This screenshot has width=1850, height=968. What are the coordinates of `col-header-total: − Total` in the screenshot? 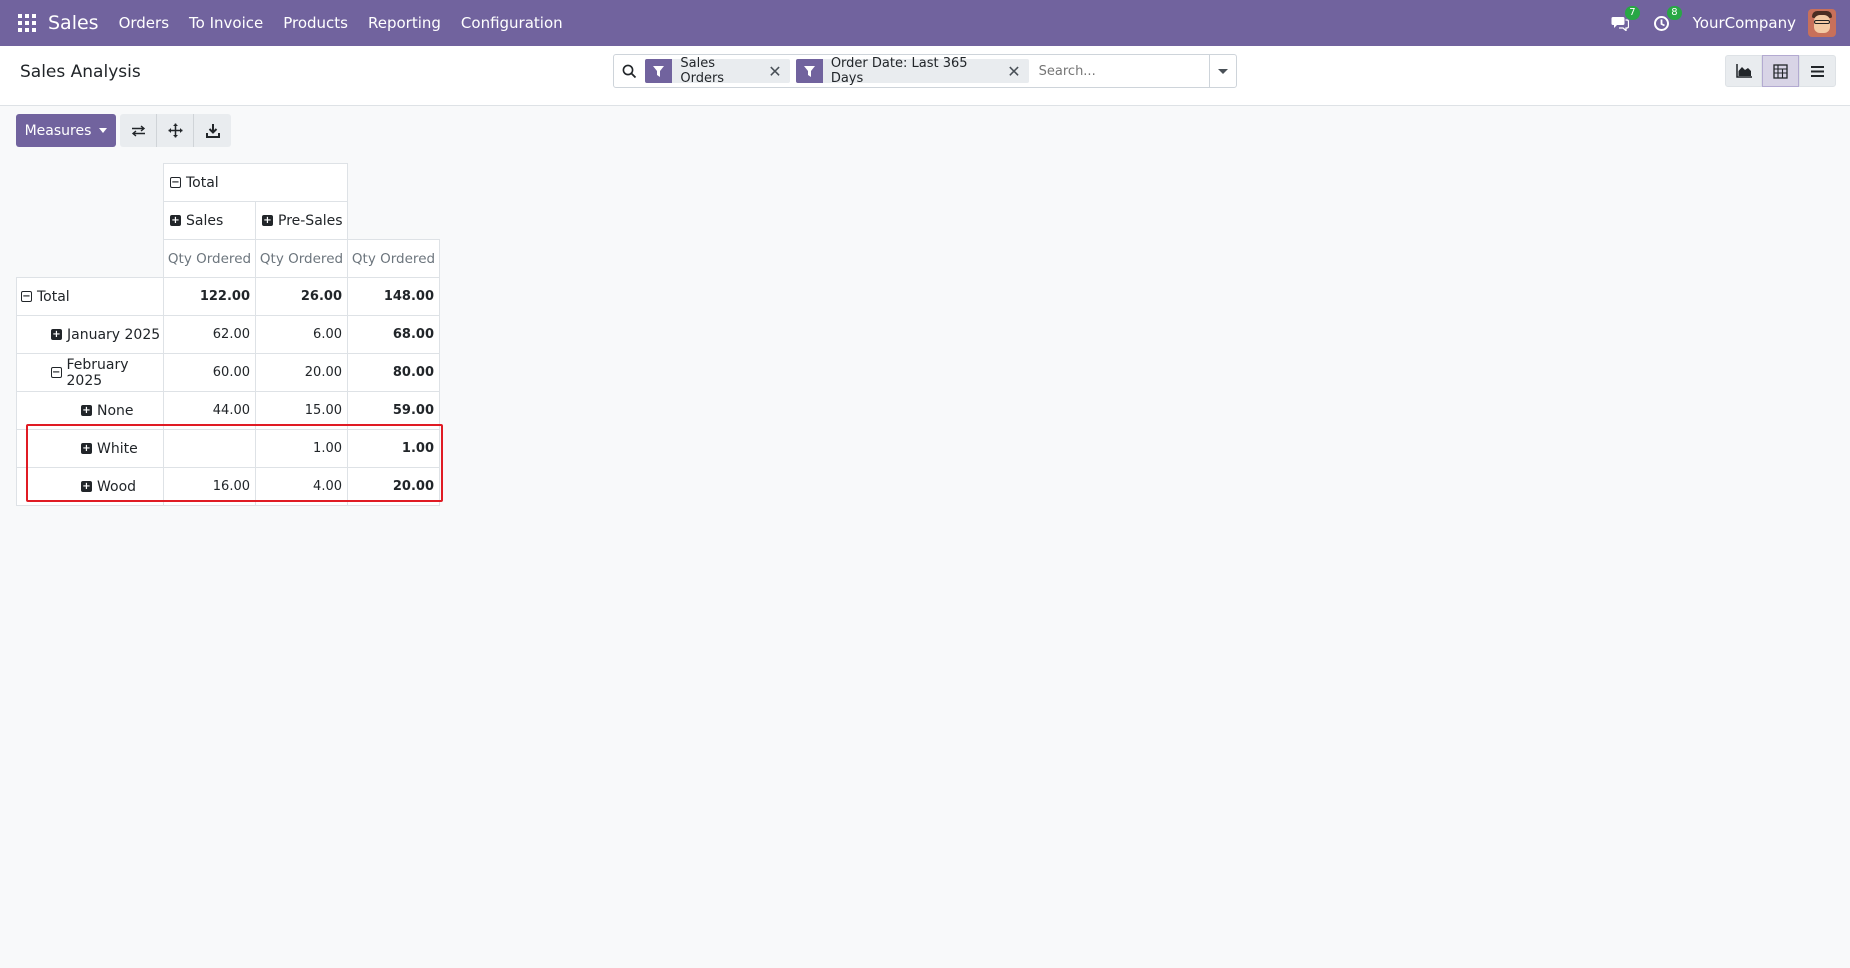 It's located at (255, 182).